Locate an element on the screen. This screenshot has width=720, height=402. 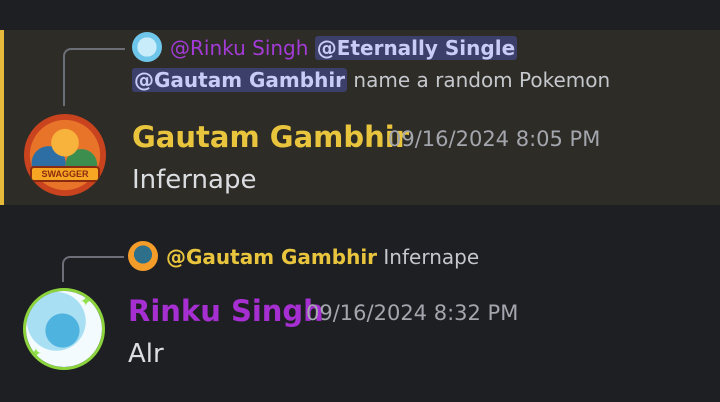
message-timestamp: 09/16/2024 8:05 PM is located at coordinates (494, 139).